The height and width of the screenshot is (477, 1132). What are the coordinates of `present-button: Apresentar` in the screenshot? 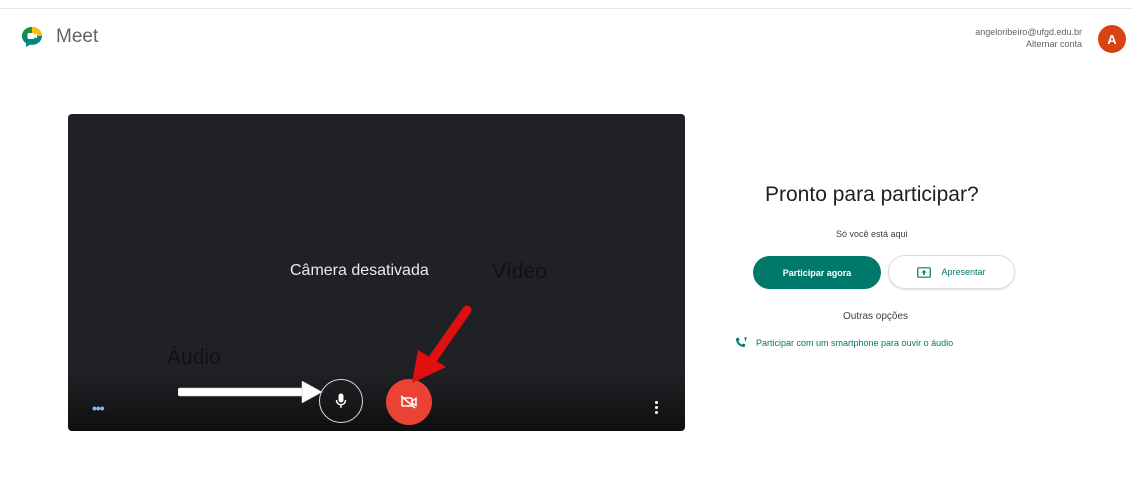 It's located at (951, 272).